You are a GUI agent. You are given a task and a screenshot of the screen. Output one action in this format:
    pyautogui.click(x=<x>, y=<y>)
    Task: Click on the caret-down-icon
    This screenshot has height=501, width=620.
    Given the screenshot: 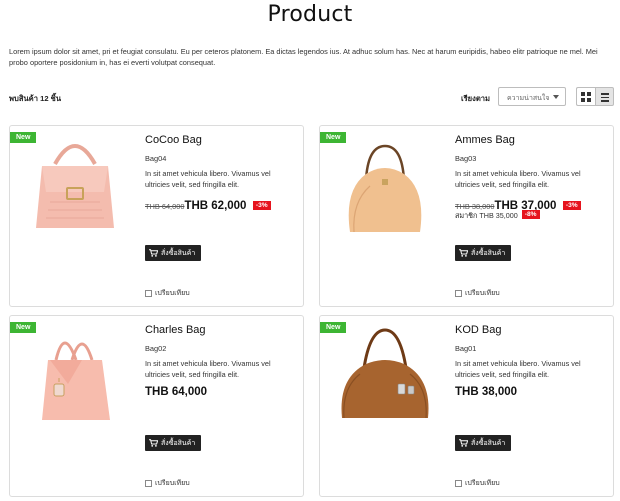 What is the action you would take?
    pyautogui.click(x=556, y=97)
    